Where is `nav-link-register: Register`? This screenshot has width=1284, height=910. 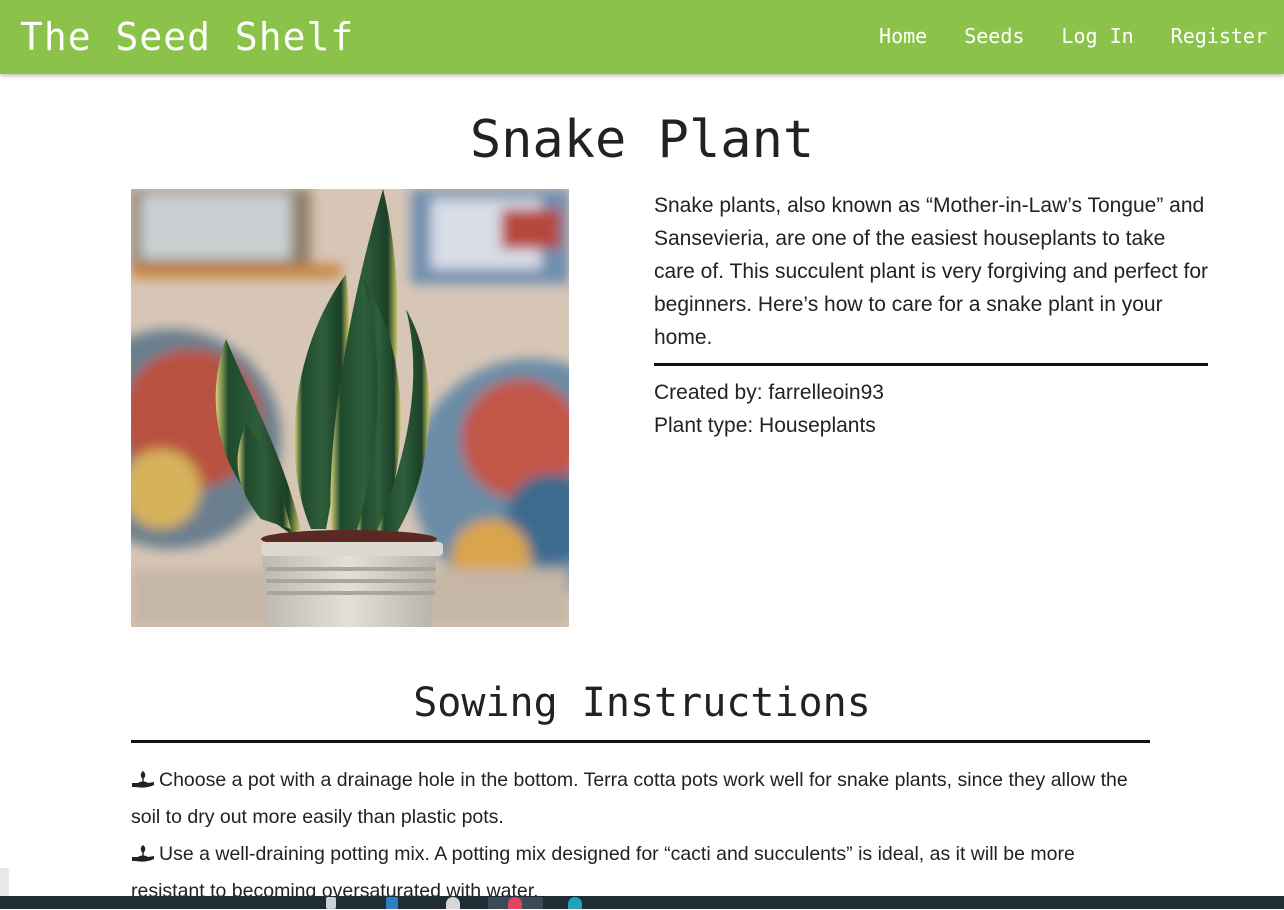 nav-link-register: Register is located at coordinates (1219, 36).